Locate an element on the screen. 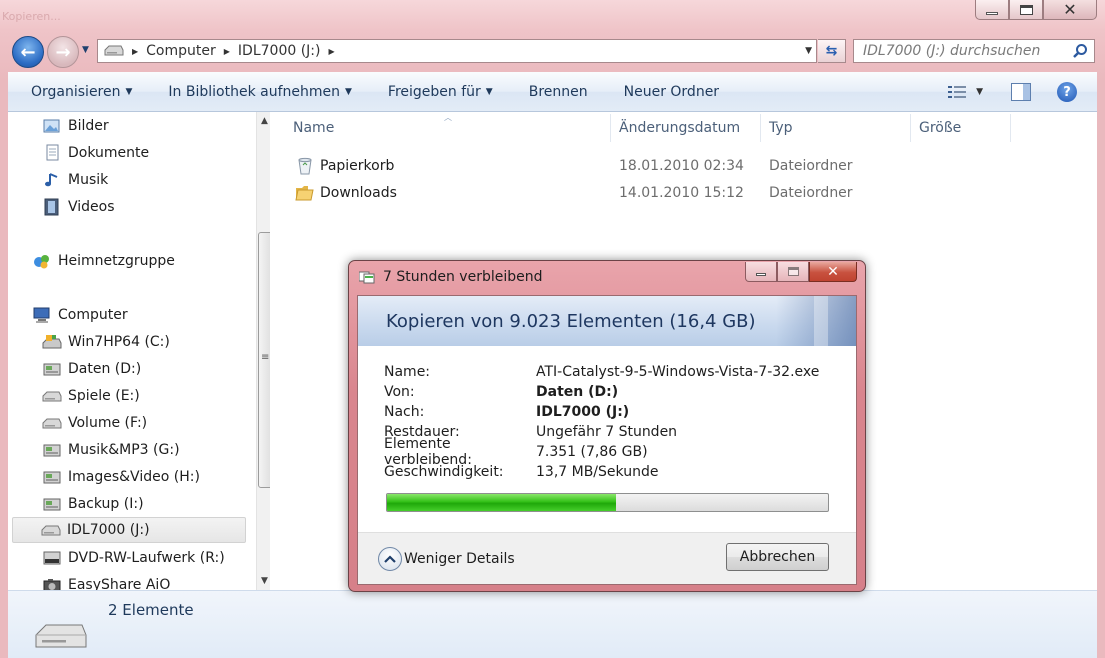  nav-item-easyshare: EasyShare AiO is located at coordinates (156, 581).